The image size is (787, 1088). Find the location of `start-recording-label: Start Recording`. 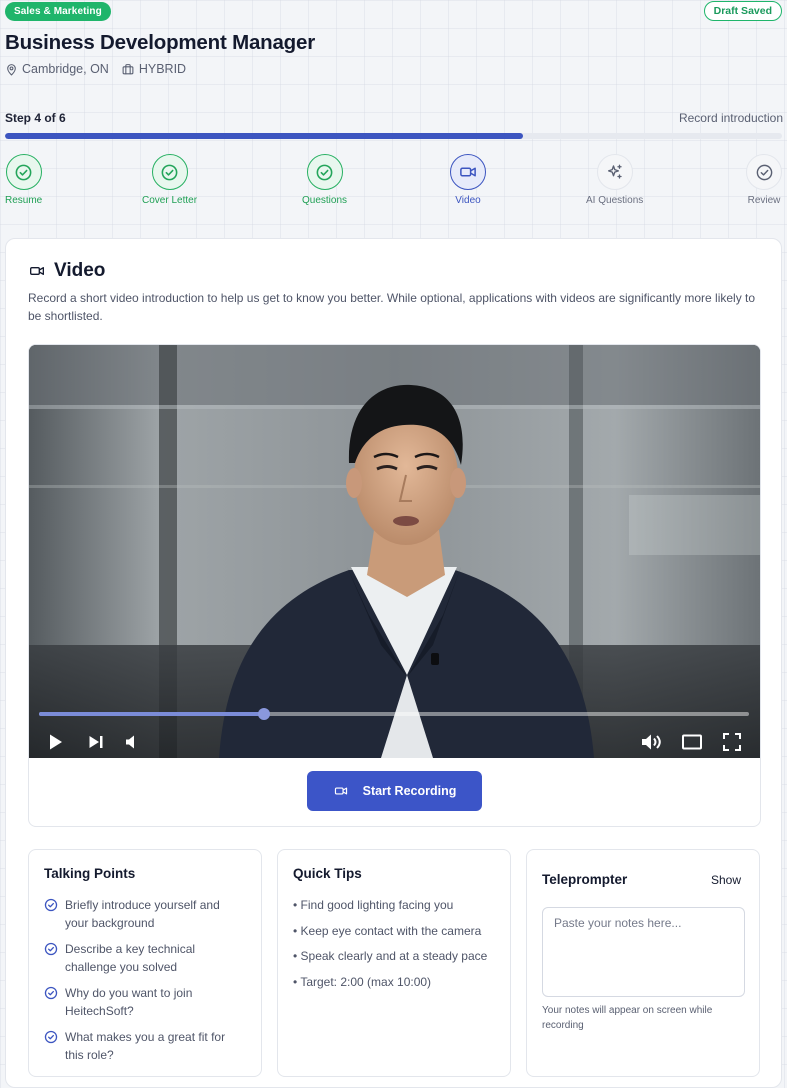

start-recording-label: Start Recording is located at coordinates (409, 791).